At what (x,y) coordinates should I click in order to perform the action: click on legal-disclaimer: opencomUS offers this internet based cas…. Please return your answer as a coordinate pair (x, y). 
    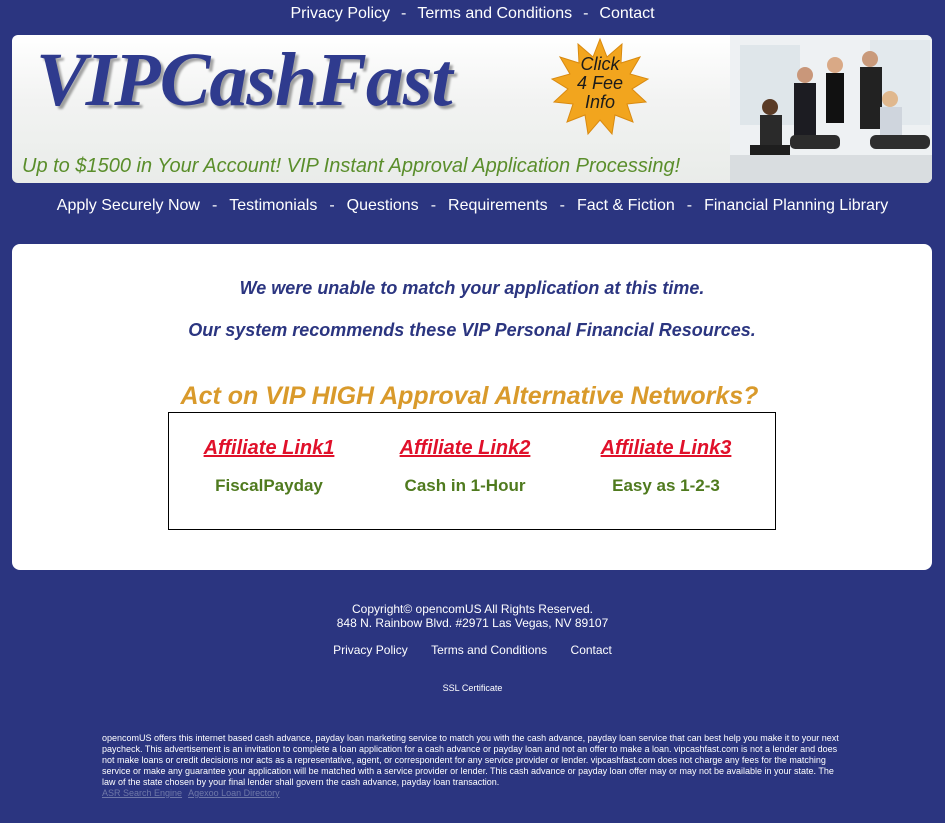
    Looking at the image, I should click on (474, 766).